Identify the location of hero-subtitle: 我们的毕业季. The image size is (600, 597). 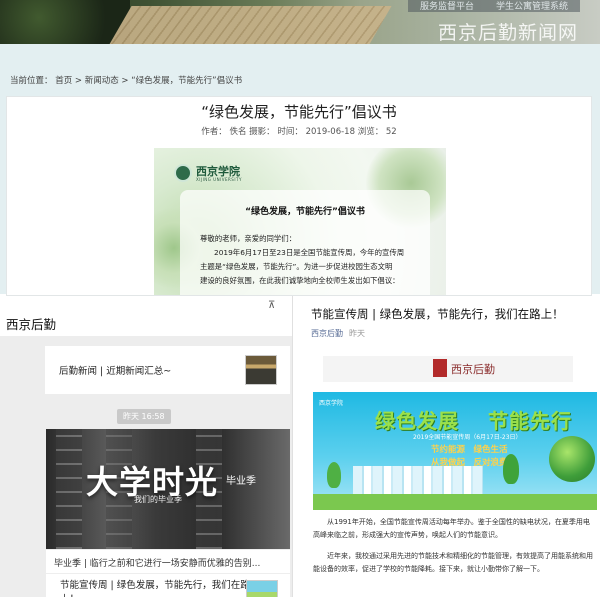
(158, 499).